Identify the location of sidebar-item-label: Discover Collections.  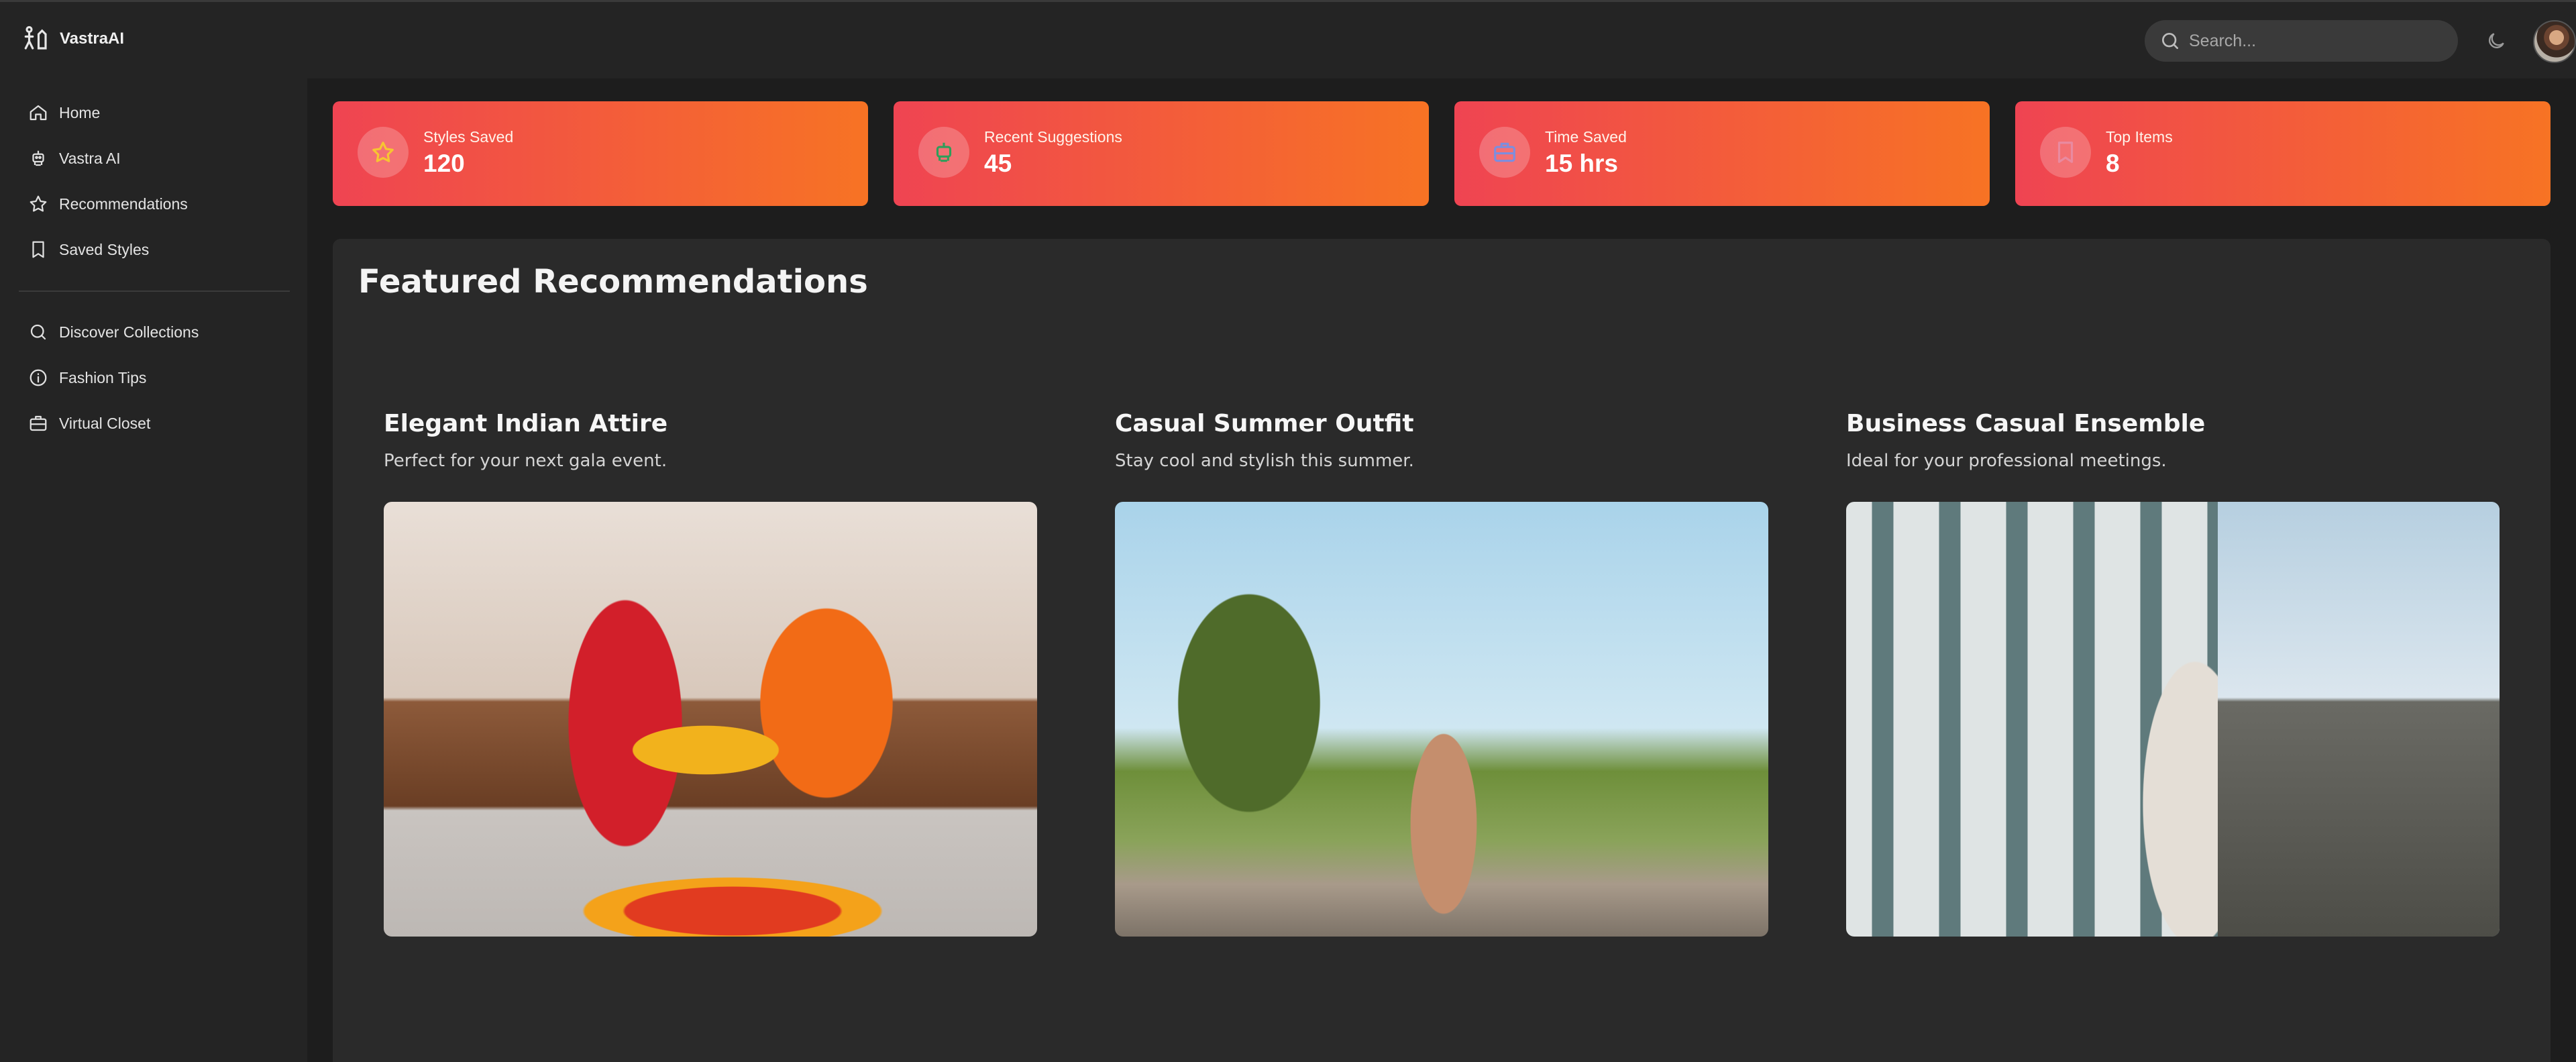
(129, 332).